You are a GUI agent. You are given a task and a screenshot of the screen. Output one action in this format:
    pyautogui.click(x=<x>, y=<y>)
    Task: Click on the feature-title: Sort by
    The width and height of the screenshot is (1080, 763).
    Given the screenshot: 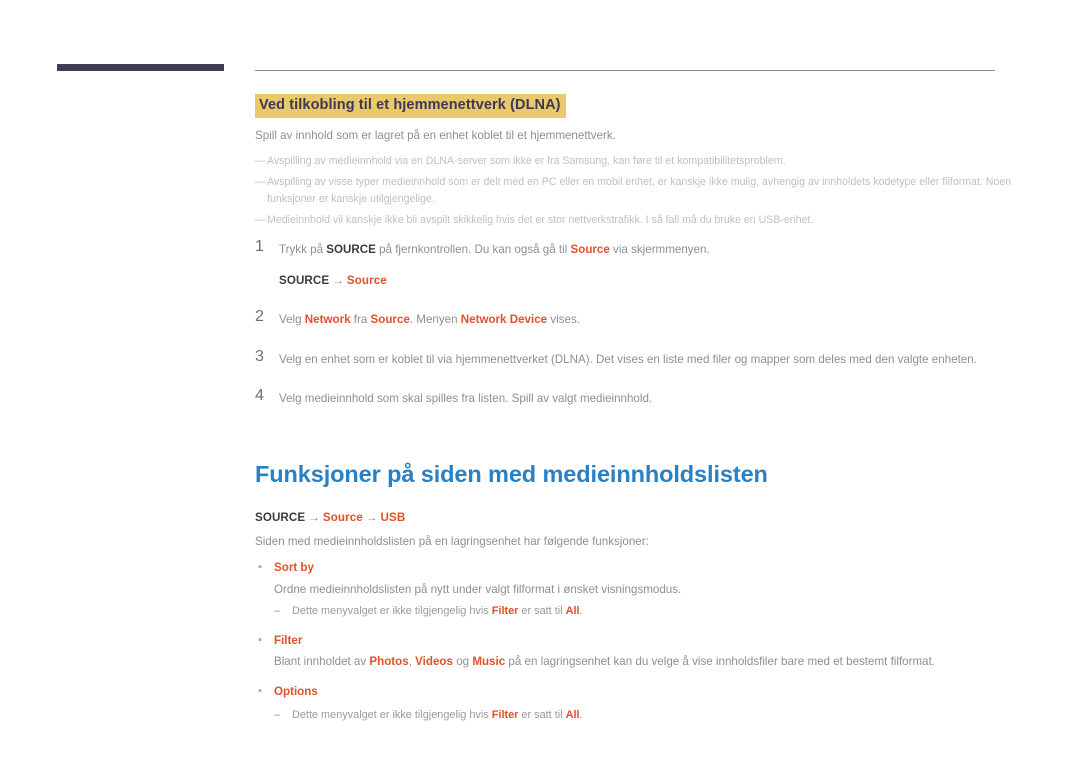 What is the action you would take?
    pyautogui.click(x=294, y=568)
    